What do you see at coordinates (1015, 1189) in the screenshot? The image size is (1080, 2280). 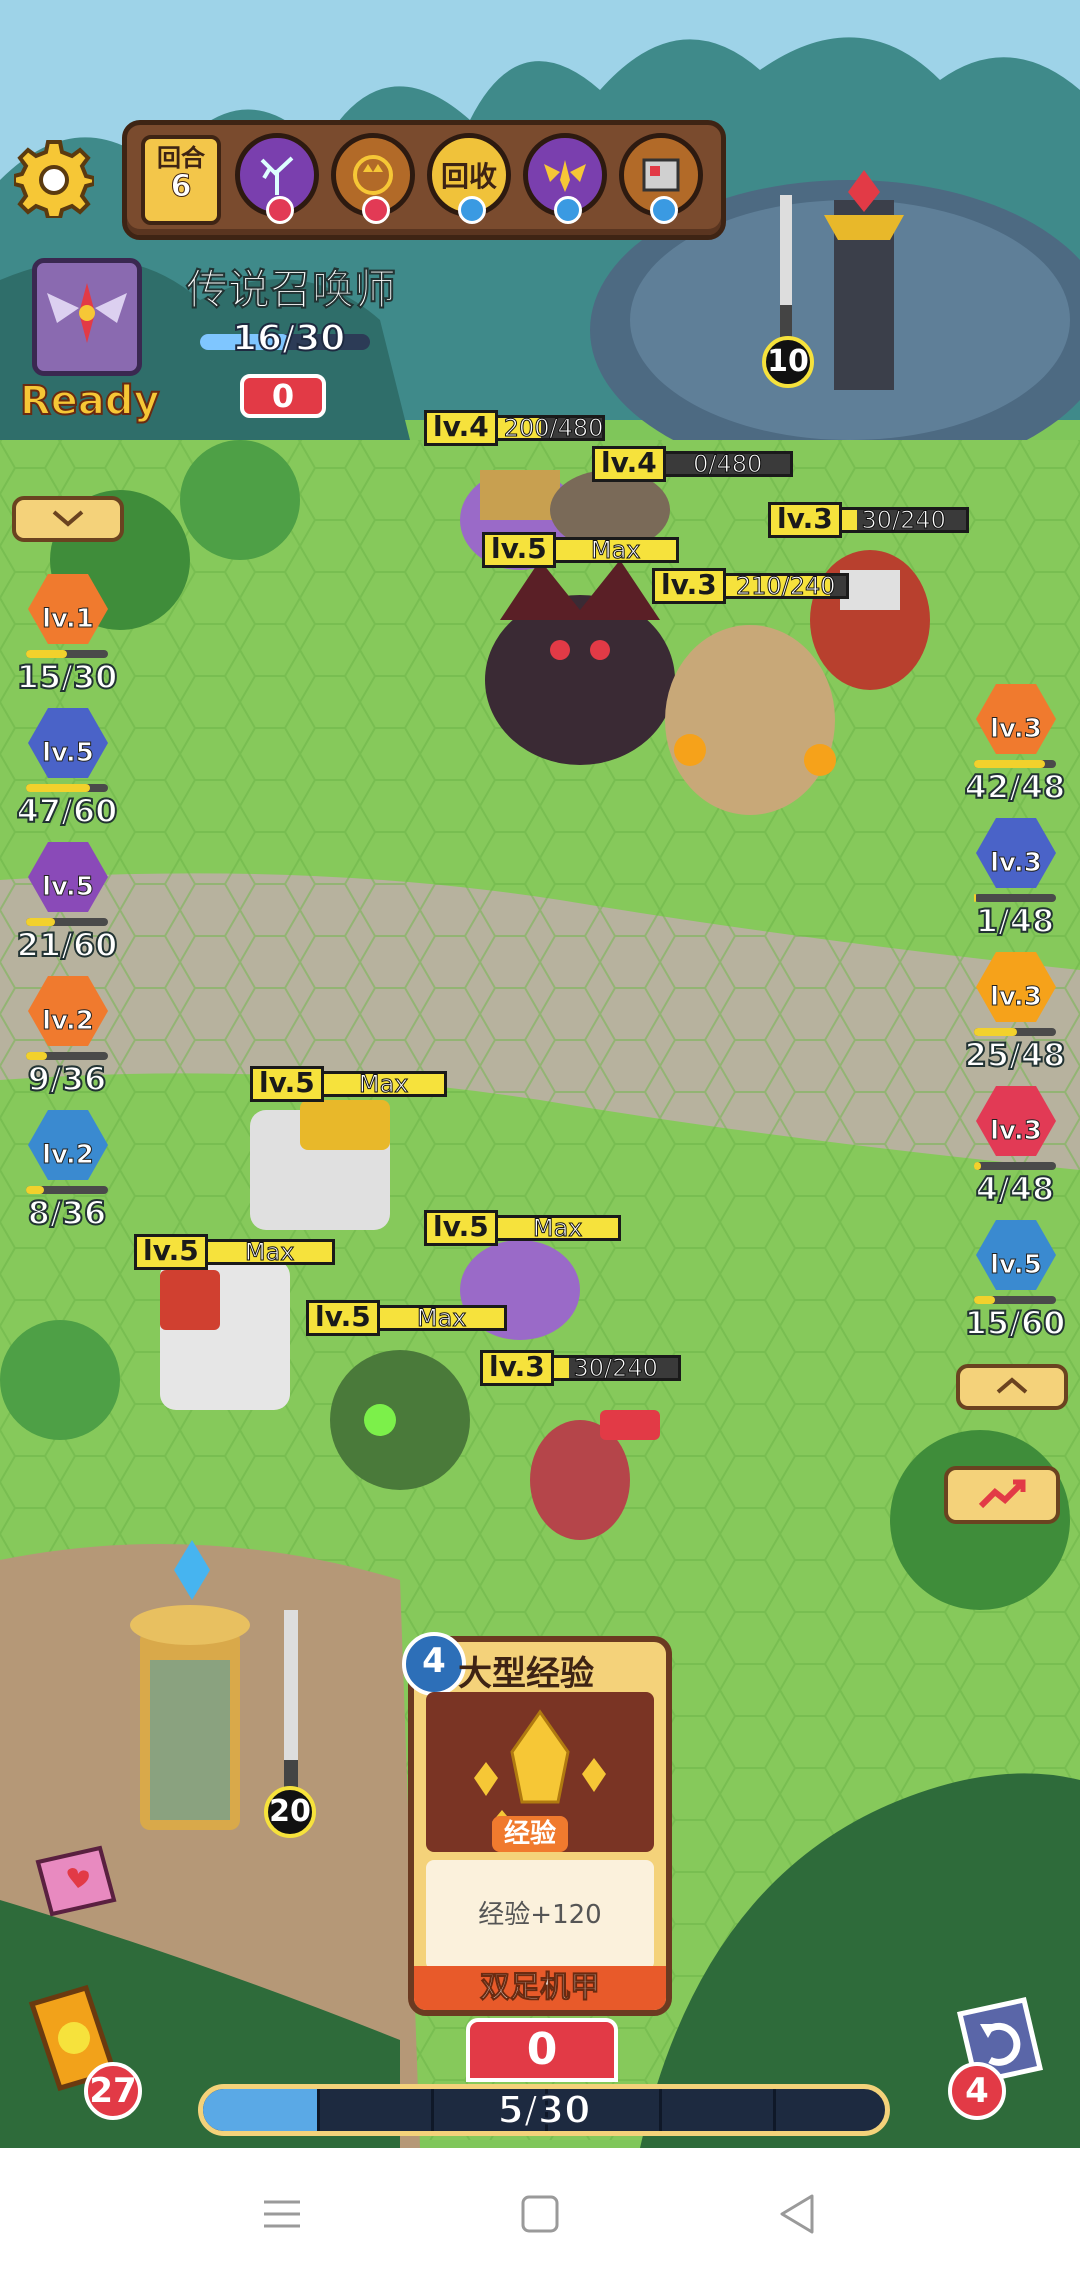 I see `unit-count: 4/48` at bounding box center [1015, 1189].